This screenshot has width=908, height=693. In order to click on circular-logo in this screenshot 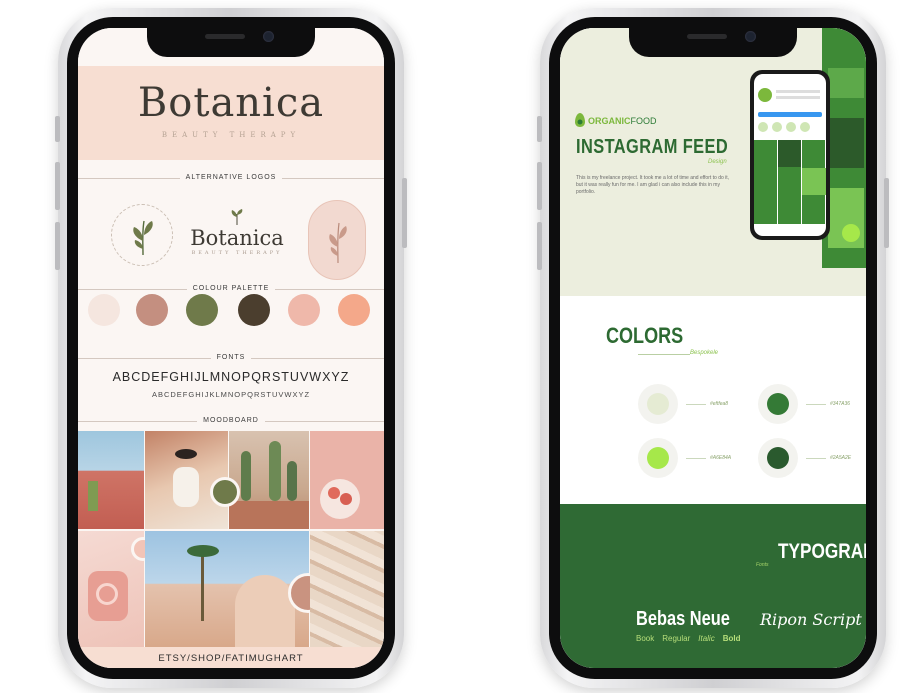, I will do `click(142, 235)`.